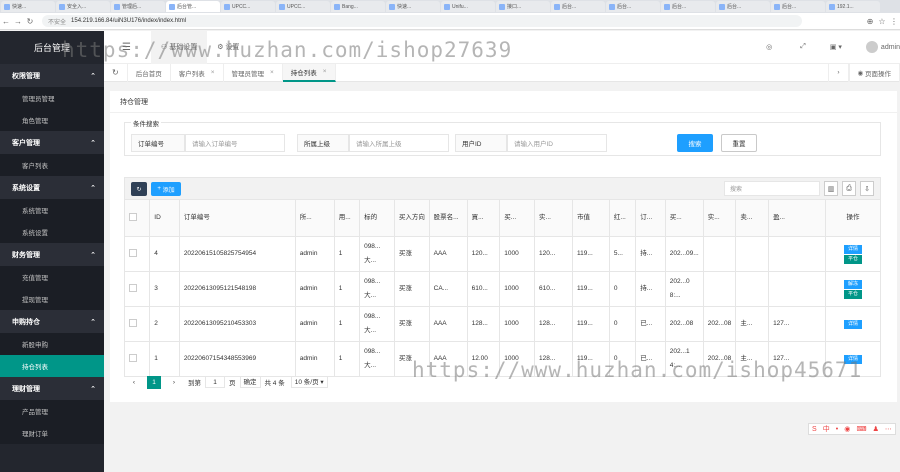 The image size is (900, 472). Describe the element at coordinates (309, 382) in the screenshot. I see `page-size-select: 10 条/页 ▾` at that location.